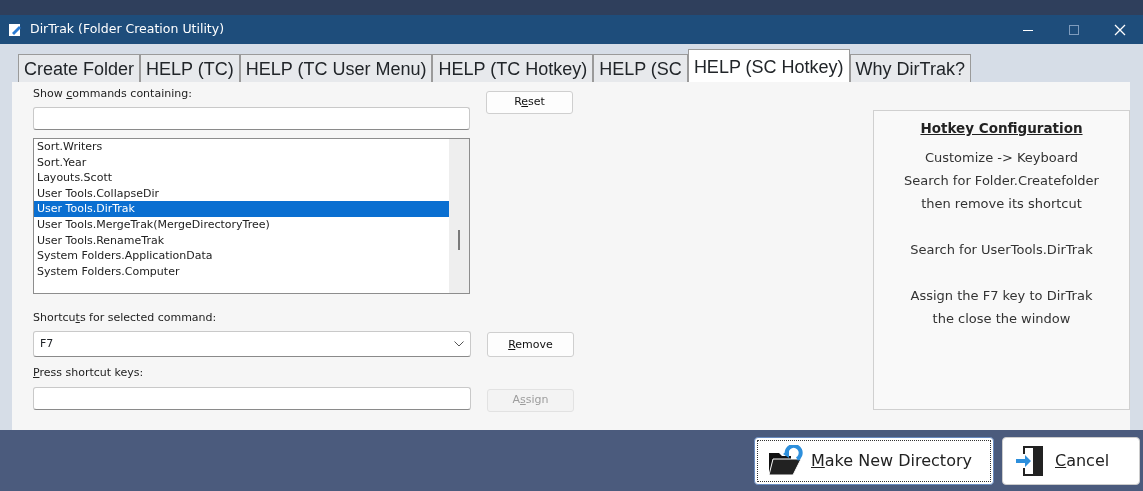 This screenshot has height=491, width=1143. I want to click on help-heading: Hotkey Configuration, so click(1001, 128).